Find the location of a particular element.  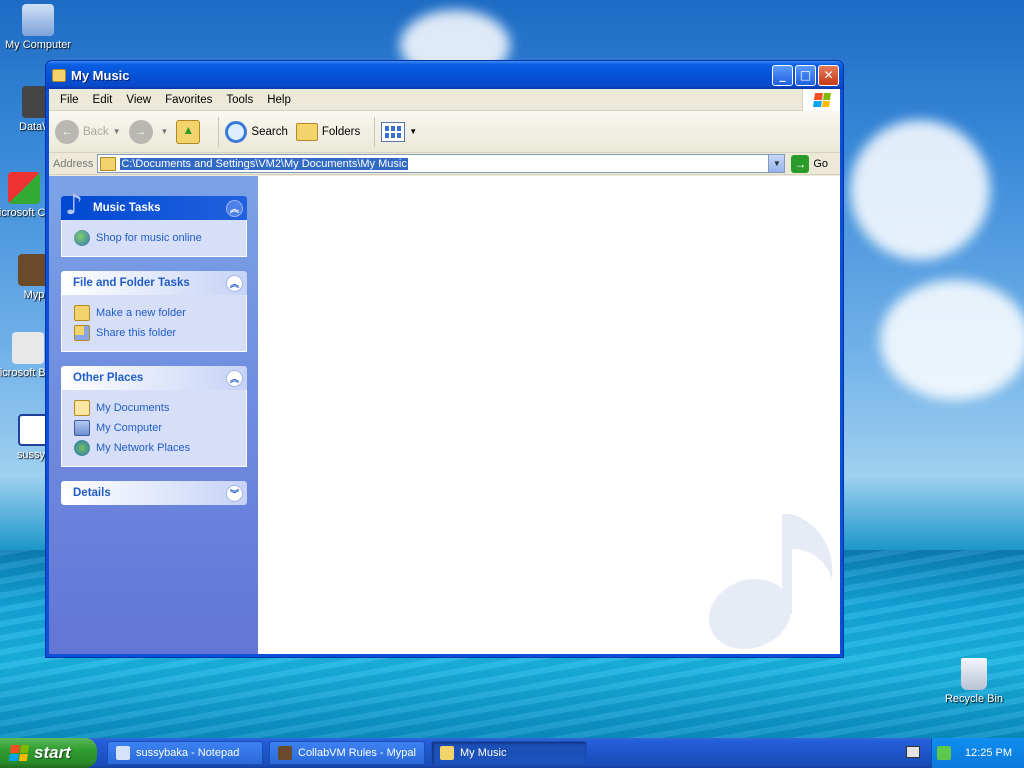

back-button: ← Back ▼ is located at coordinates (88, 131).